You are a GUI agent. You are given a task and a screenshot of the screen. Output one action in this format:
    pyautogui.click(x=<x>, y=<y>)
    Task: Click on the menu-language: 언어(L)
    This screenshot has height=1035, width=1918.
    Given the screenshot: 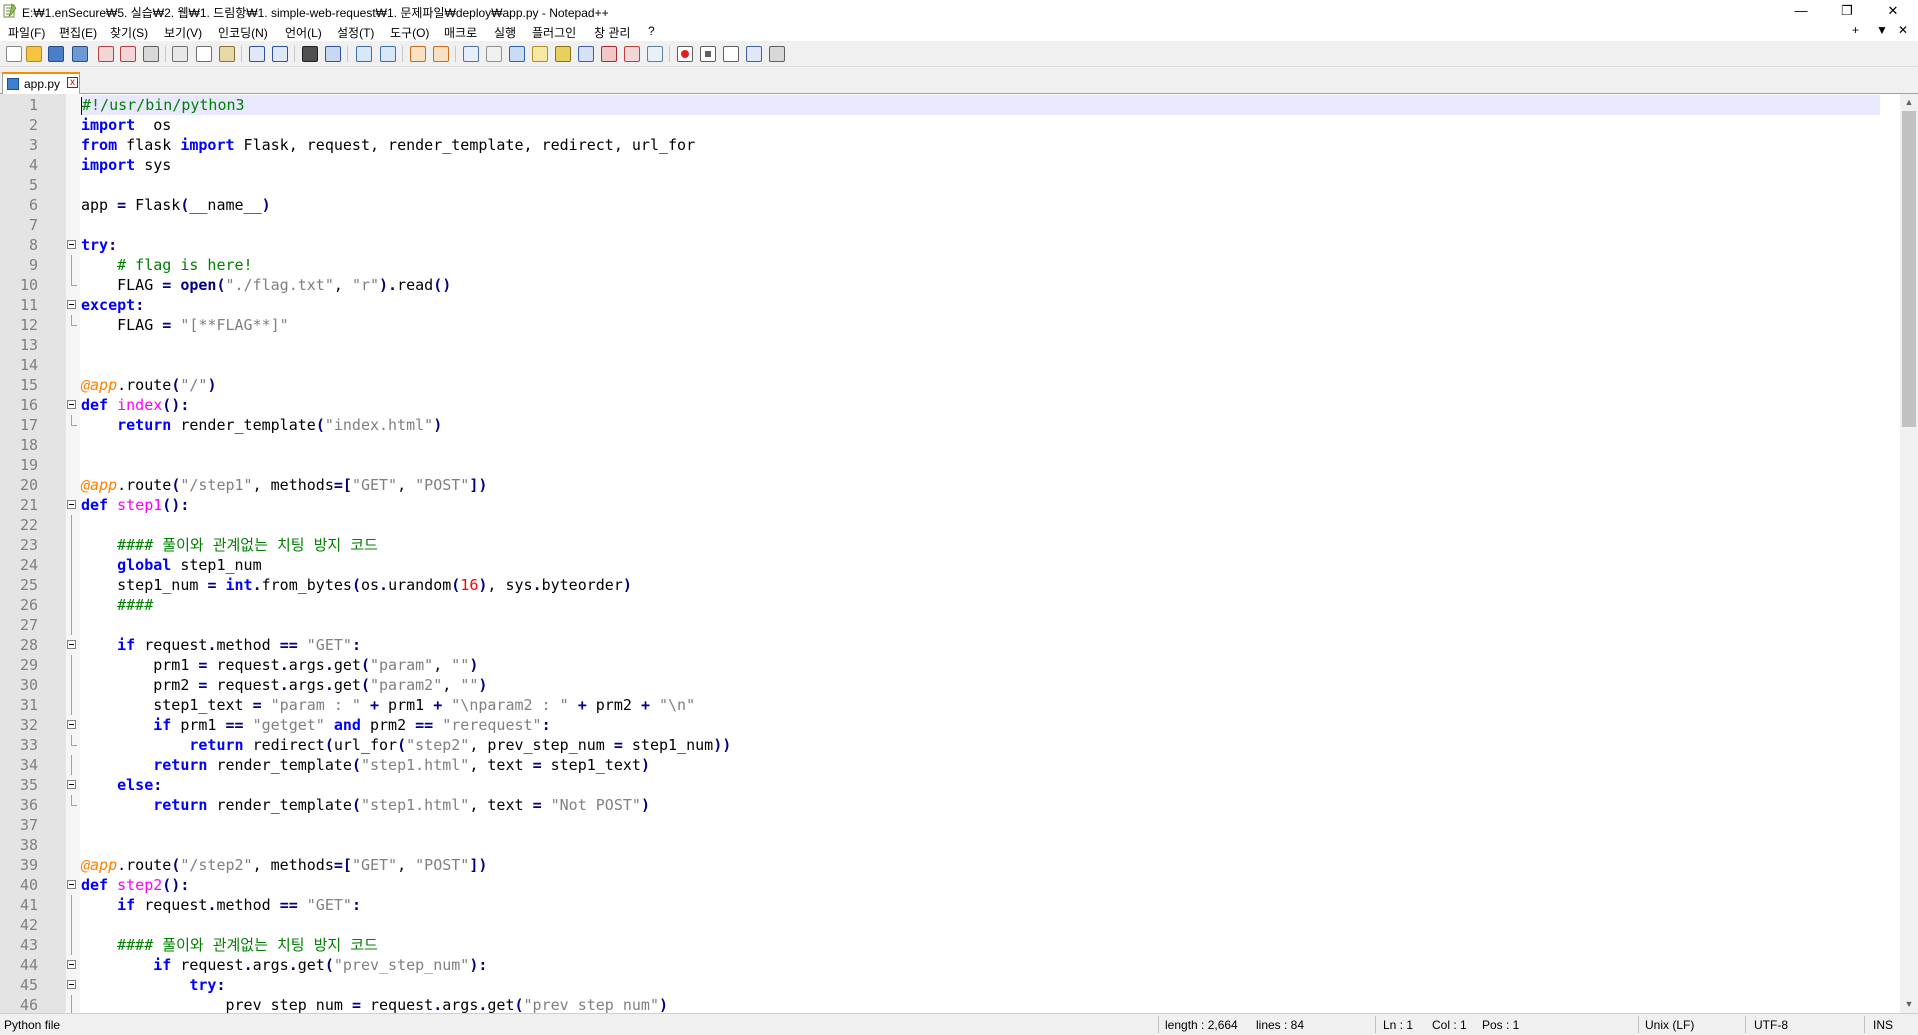 What is the action you would take?
    pyautogui.click(x=303, y=32)
    